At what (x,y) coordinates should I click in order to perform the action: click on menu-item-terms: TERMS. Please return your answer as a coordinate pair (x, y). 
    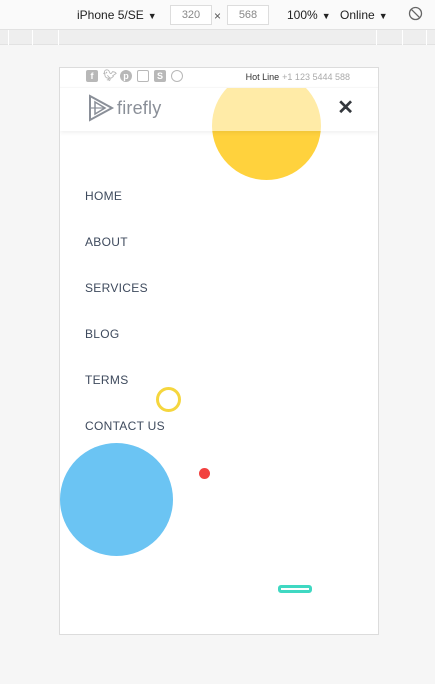
    Looking at the image, I should click on (125, 396).